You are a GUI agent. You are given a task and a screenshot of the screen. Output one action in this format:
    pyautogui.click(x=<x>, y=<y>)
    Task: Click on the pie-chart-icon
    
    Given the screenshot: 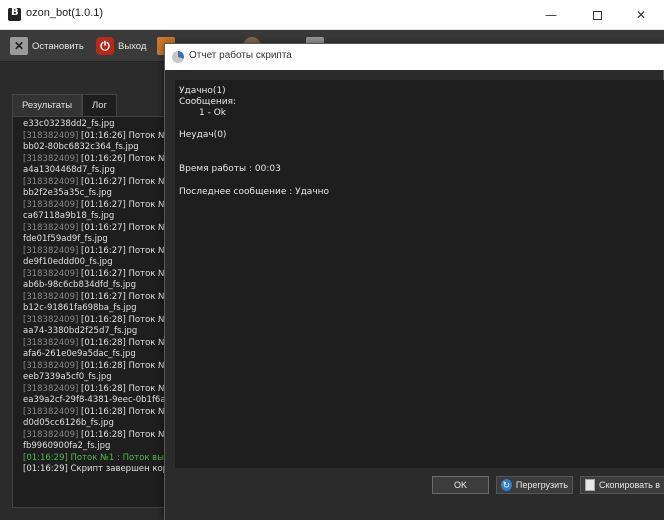 What is the action you would take?
    pyautogui.click(x=178, y=57)
    